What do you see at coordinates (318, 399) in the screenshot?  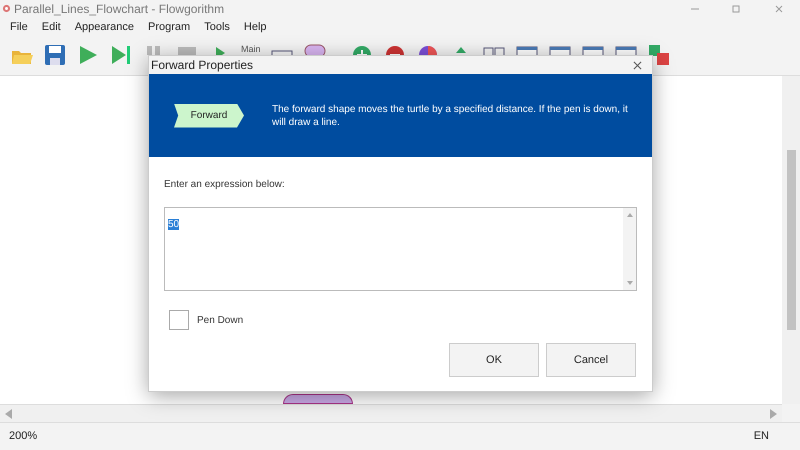 I see `flowchart-shape` at bounding box center [318, 399].